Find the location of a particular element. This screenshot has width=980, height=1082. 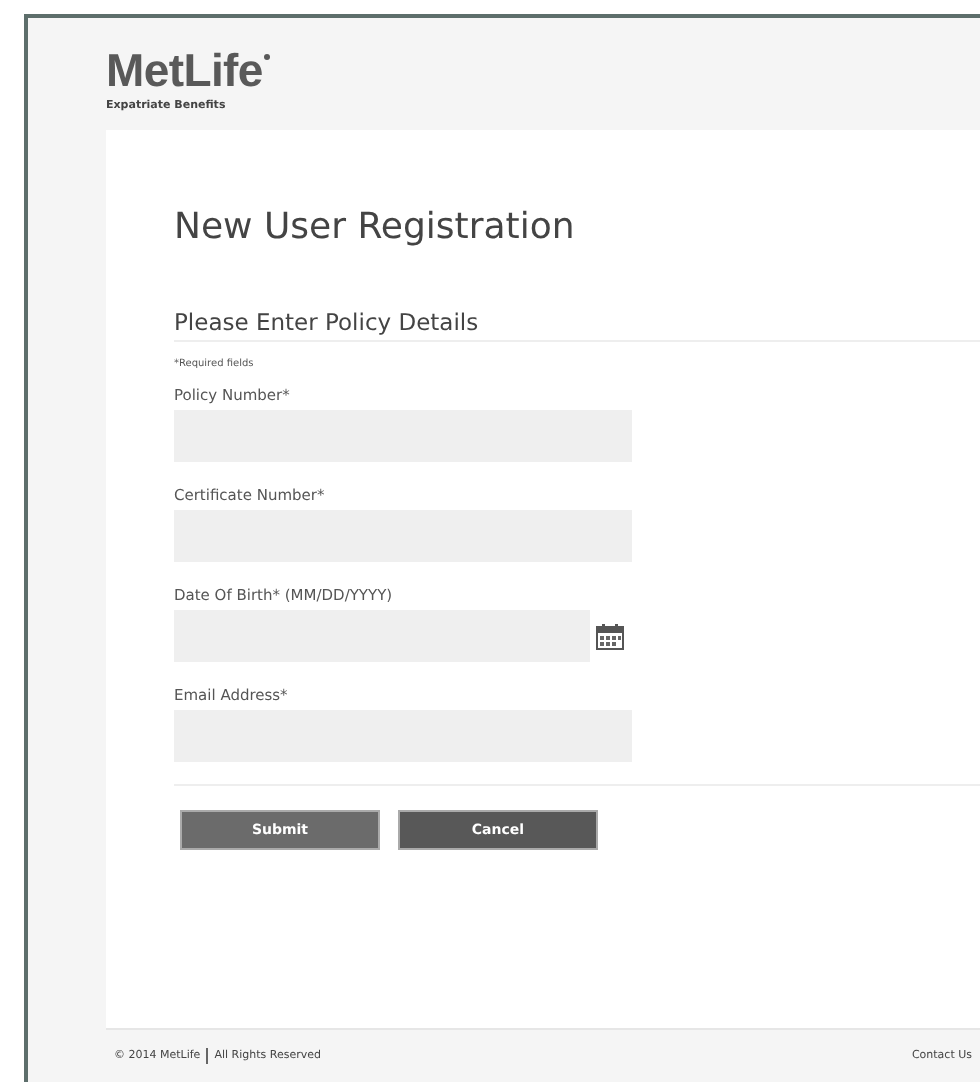

section-title: Please Enter Policy Details is located at coordinates (326, 322).